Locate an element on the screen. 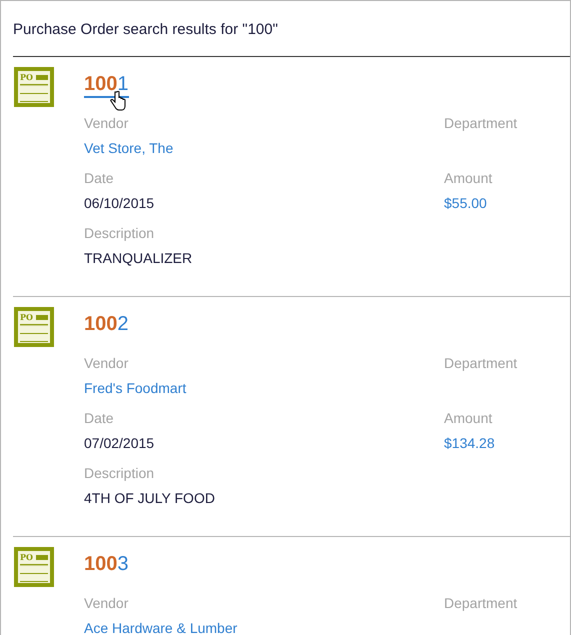  field-value: $134.28 is located at coordinates (507, 443).